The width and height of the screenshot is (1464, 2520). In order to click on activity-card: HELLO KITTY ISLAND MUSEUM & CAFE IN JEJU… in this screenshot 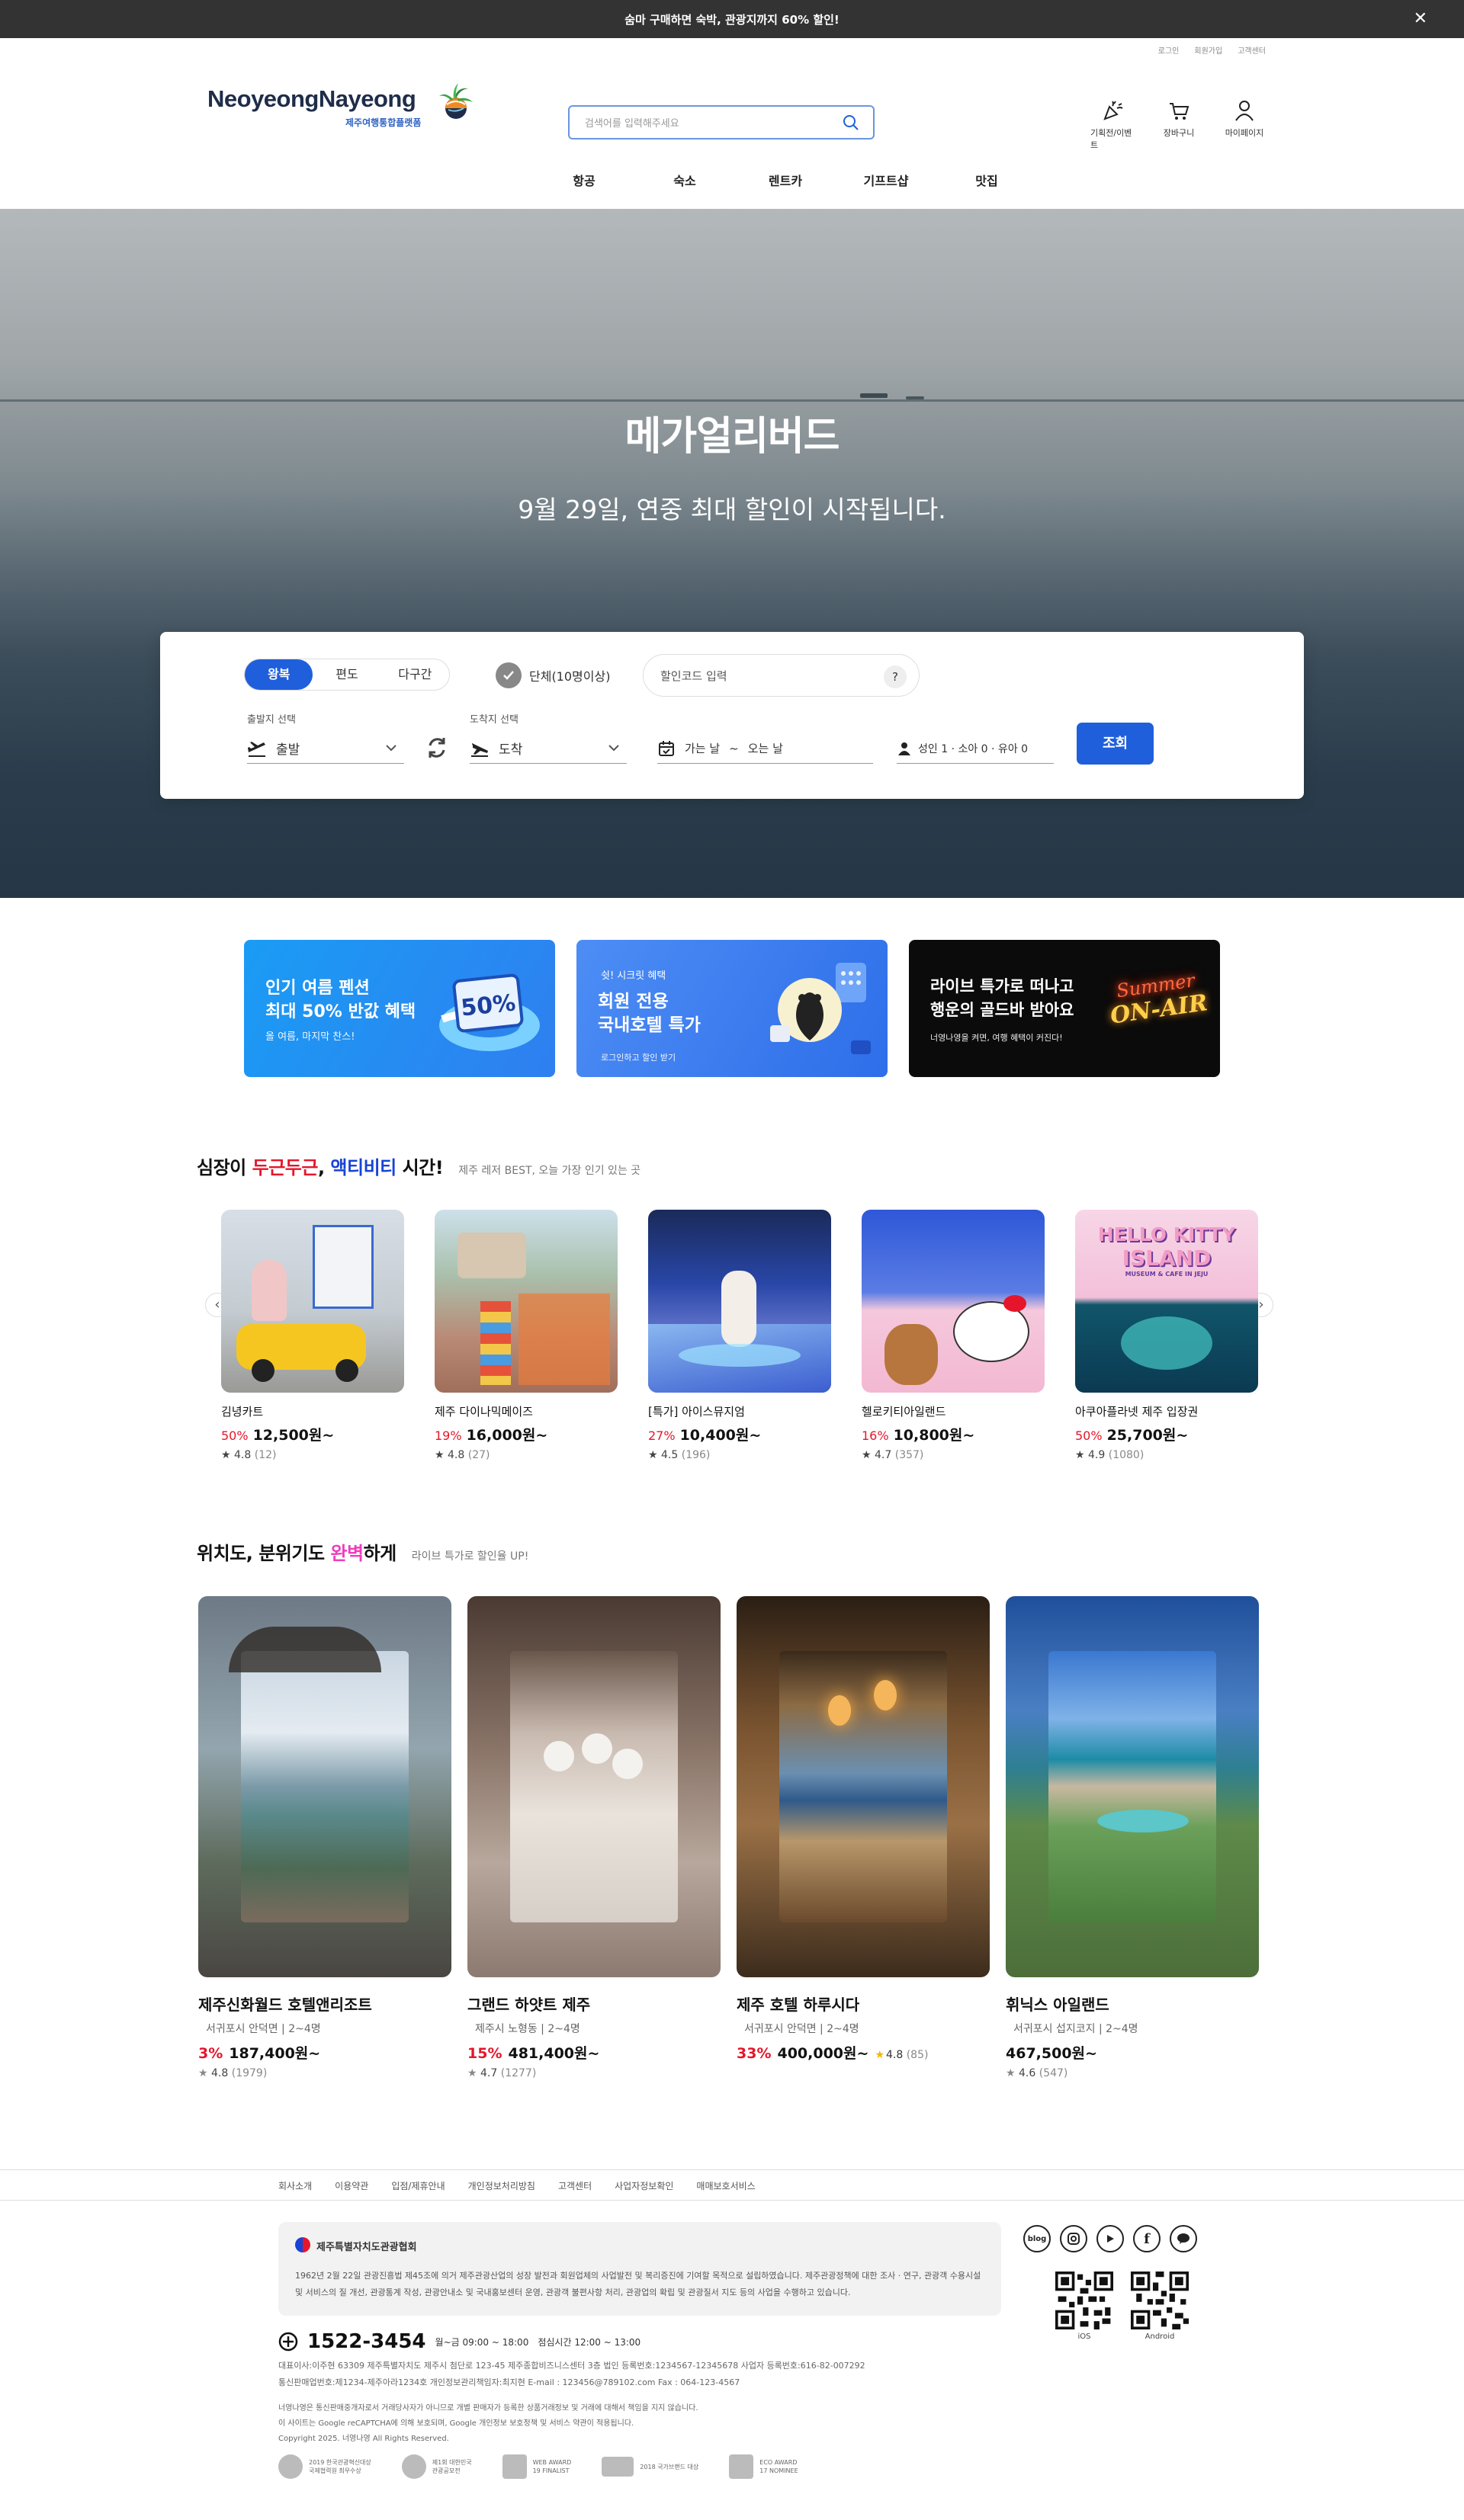, I will do `click(1166, 1335)`.